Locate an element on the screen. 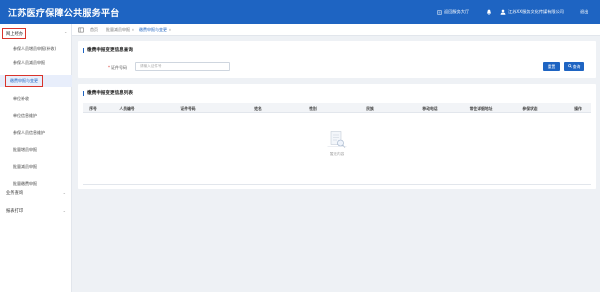 This screenshot has width=600, height=292. user-icon is located at coordinates (503, 12).